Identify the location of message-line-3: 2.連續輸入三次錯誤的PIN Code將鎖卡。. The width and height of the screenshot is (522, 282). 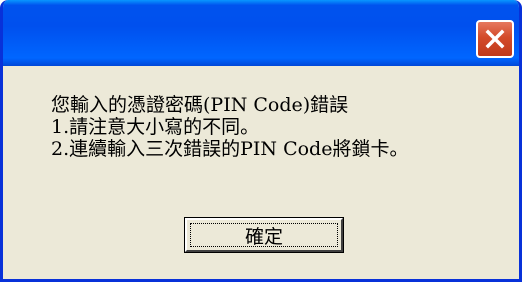
(230, 149).